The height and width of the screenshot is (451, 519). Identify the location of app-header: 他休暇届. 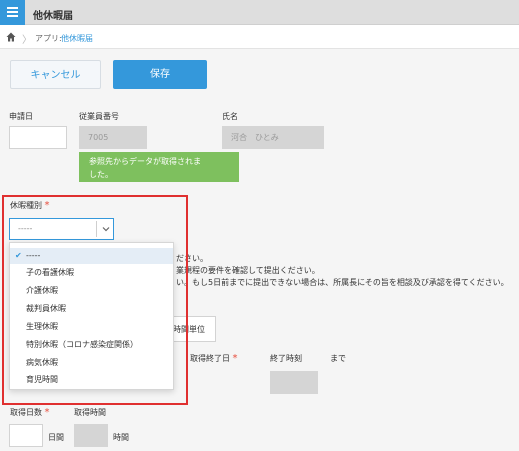
(259, 12).